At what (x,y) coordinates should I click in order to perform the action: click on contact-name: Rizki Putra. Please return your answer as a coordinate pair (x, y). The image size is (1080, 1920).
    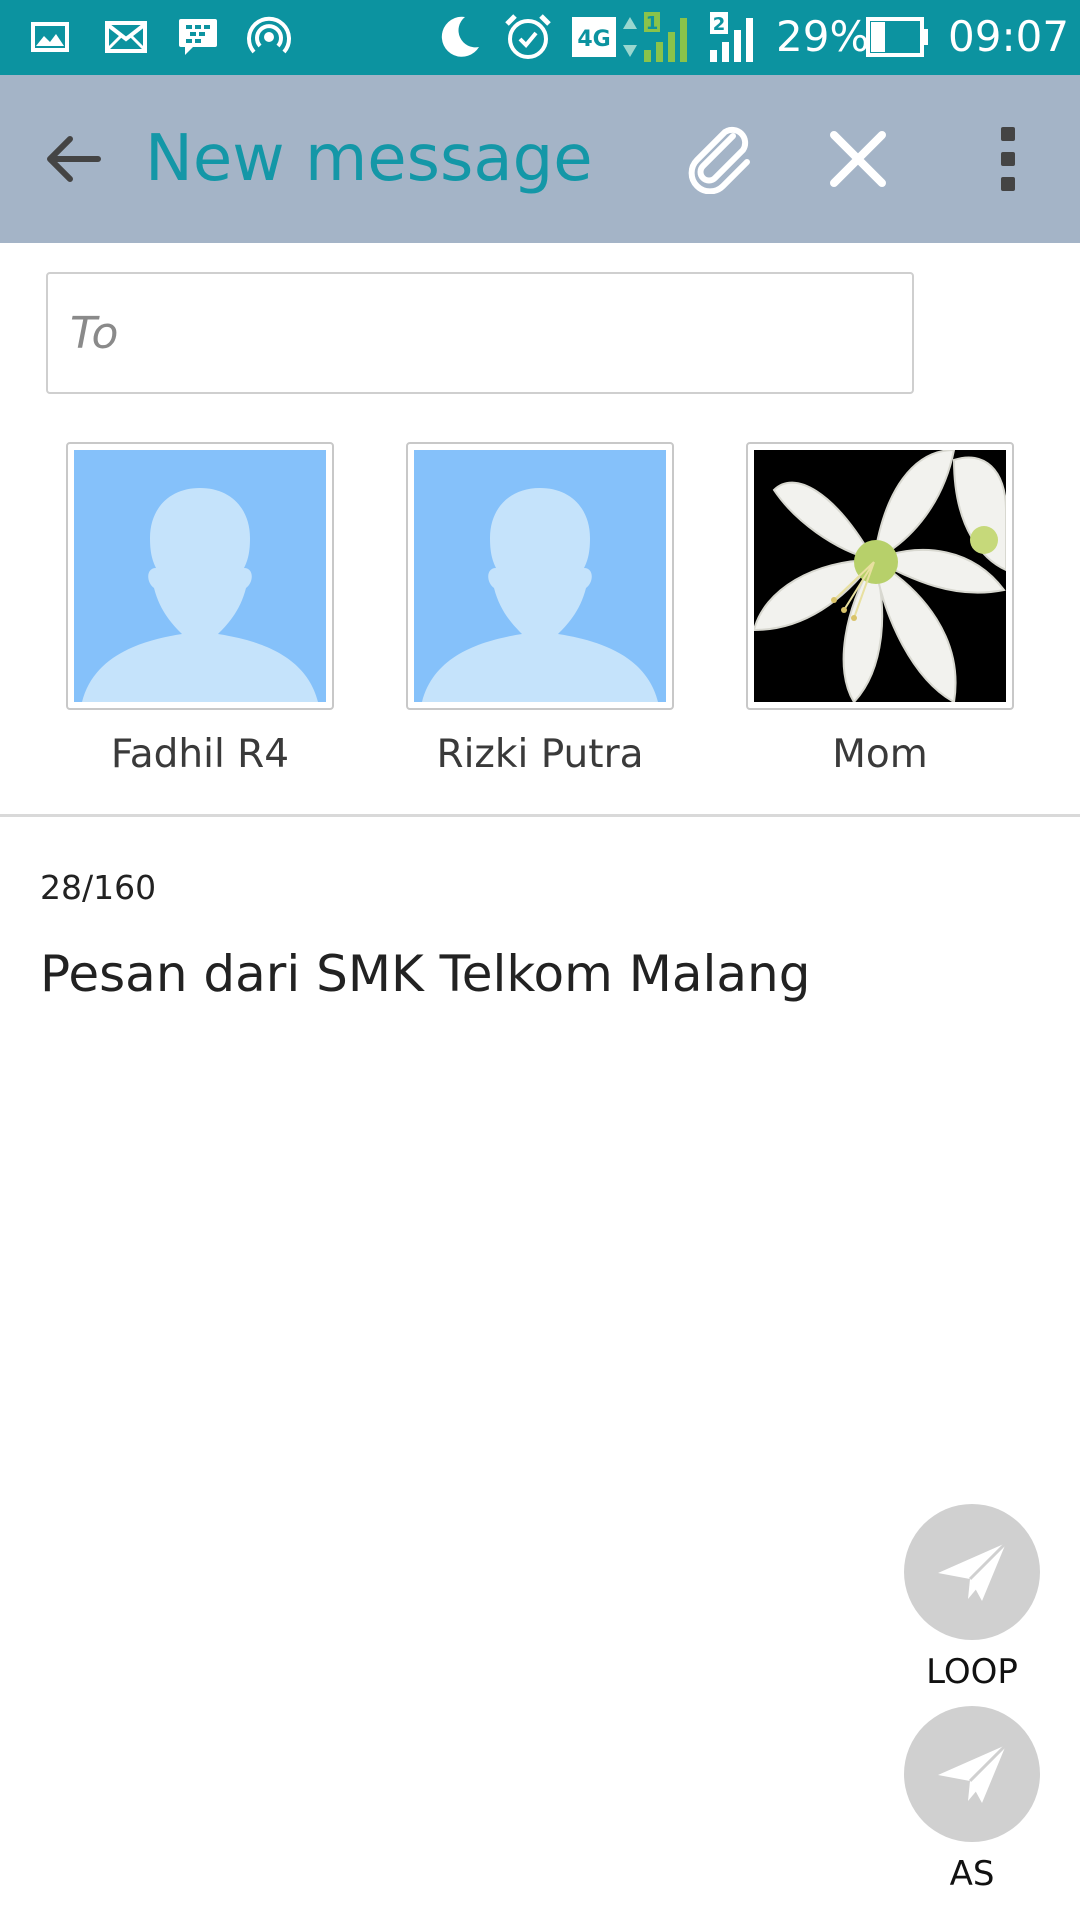
    Looking at the image, I should click on (540, 754).